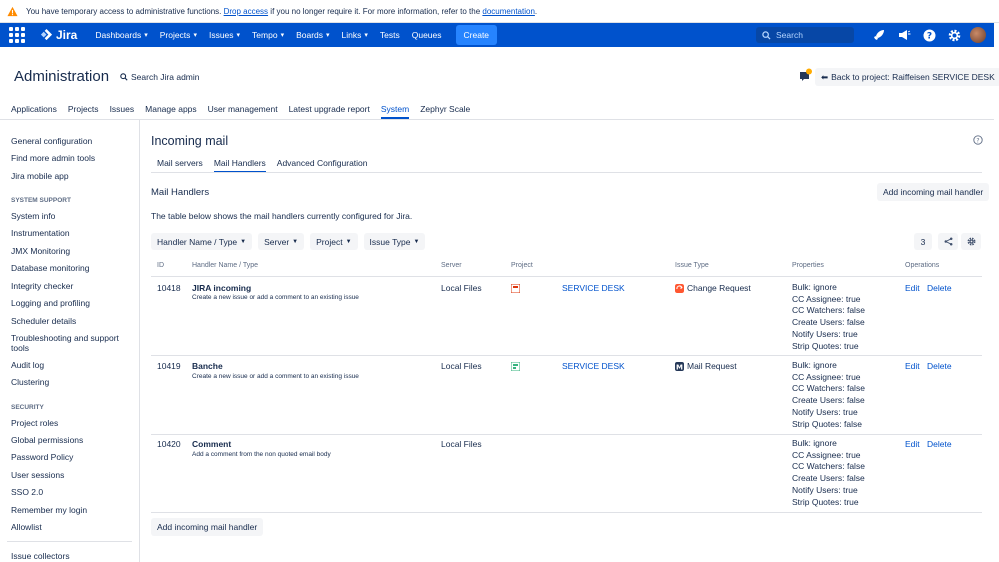  Describe the element at coordinates (53, 158) in the screenshot. I see `sidebar-item-find-more-admin-tools: Find more admin tools` at that location.